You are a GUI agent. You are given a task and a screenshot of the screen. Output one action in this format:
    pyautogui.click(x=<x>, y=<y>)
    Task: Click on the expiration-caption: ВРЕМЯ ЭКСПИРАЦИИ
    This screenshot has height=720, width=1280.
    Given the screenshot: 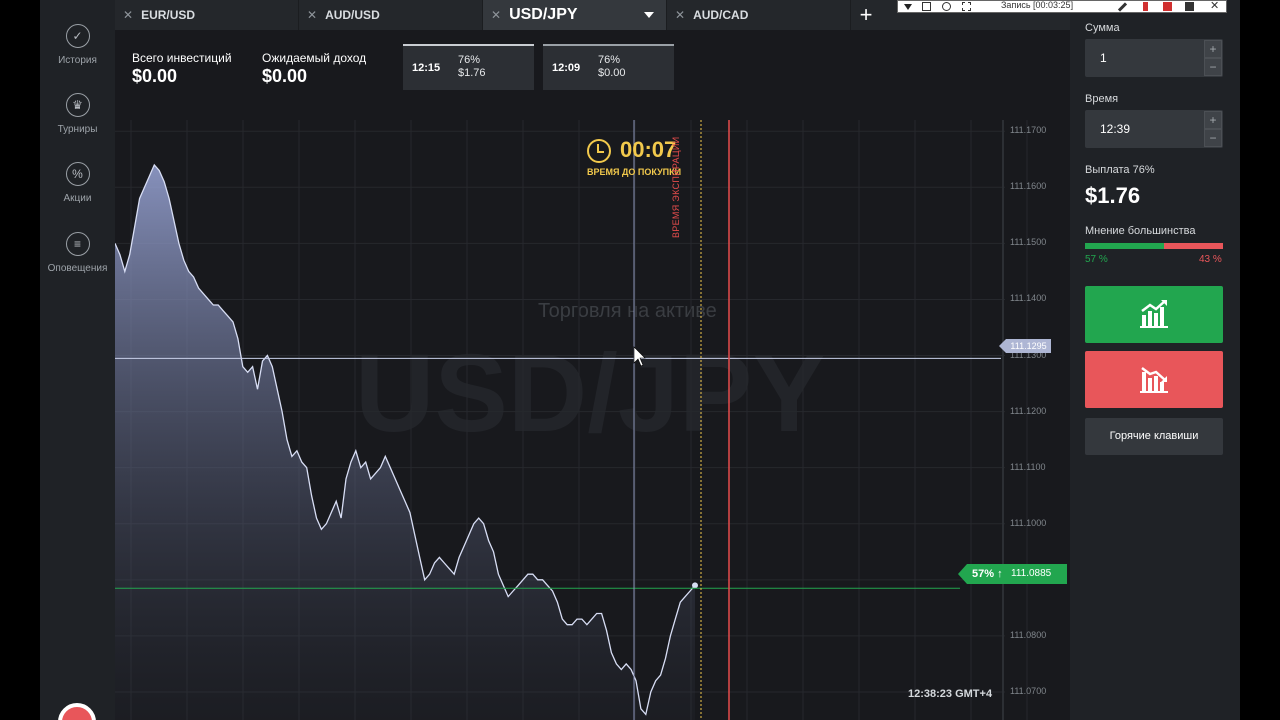 What is the action you would take?
    pyautogui.click(x=676, y=187)
    